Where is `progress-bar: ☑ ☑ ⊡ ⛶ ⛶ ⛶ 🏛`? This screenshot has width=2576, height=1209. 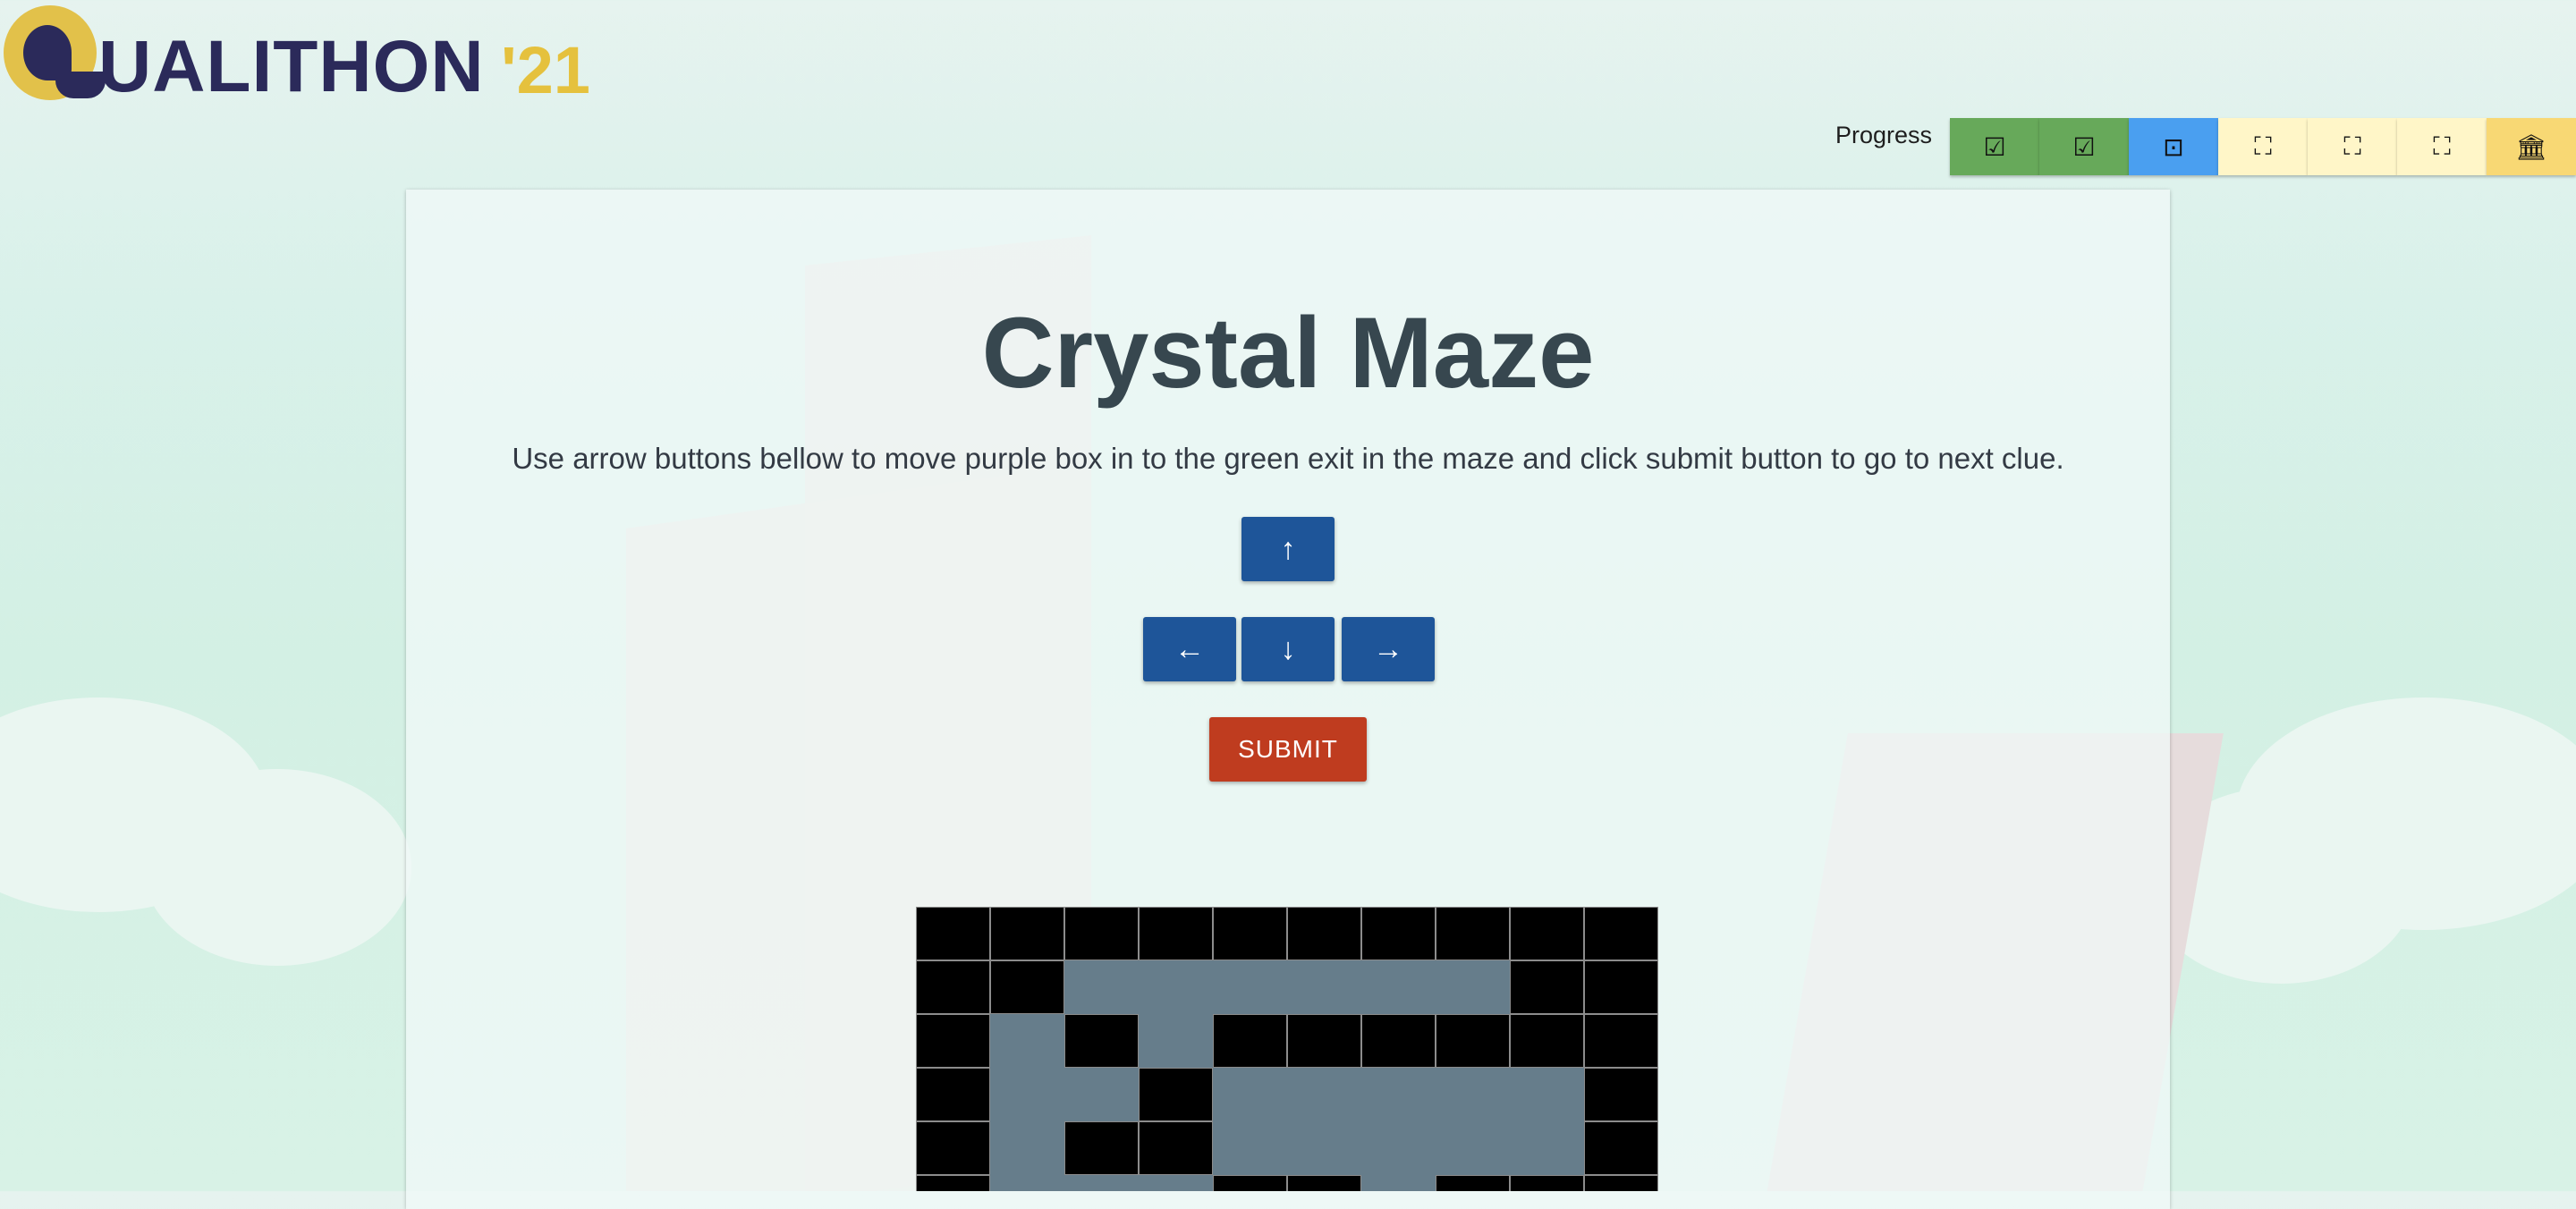 progress-bar: ☑ ☑ ⊡ ⛶ ⛶ ⛶ 🏛 is located at coordinates (2263, 146).